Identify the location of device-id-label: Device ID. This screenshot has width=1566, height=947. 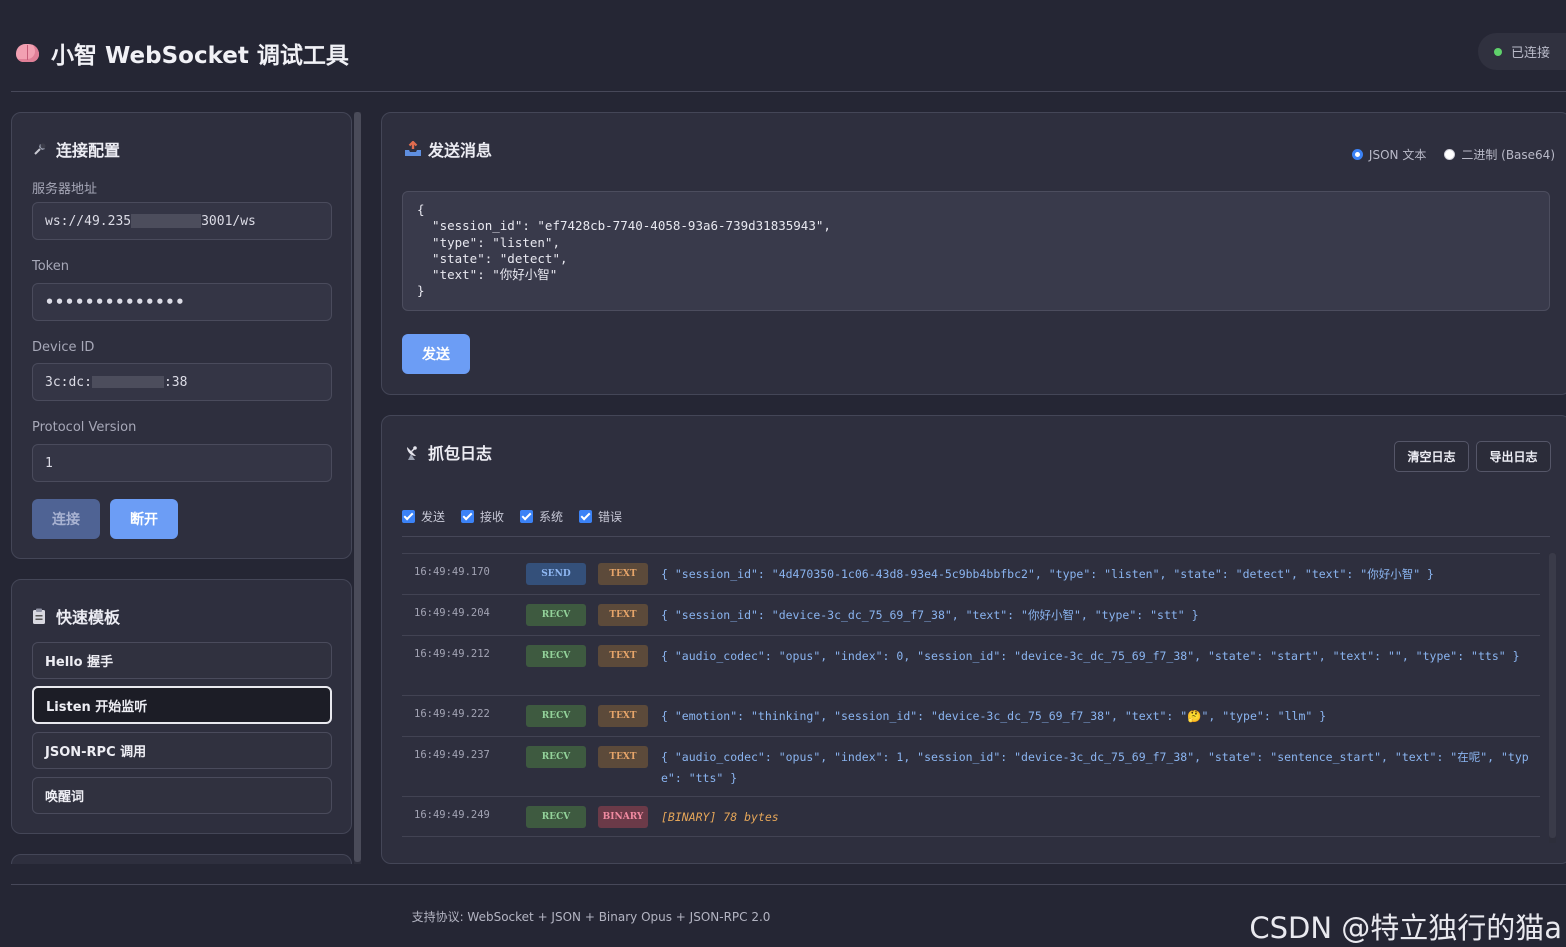
(63, 347).